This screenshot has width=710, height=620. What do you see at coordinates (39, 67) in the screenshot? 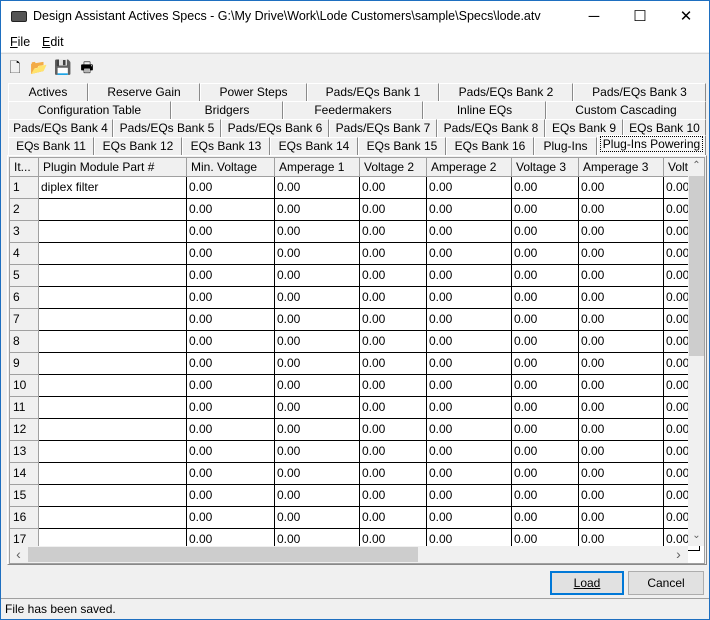
I see `open-folder-icon: 📂` at bounding box center [39, 67].